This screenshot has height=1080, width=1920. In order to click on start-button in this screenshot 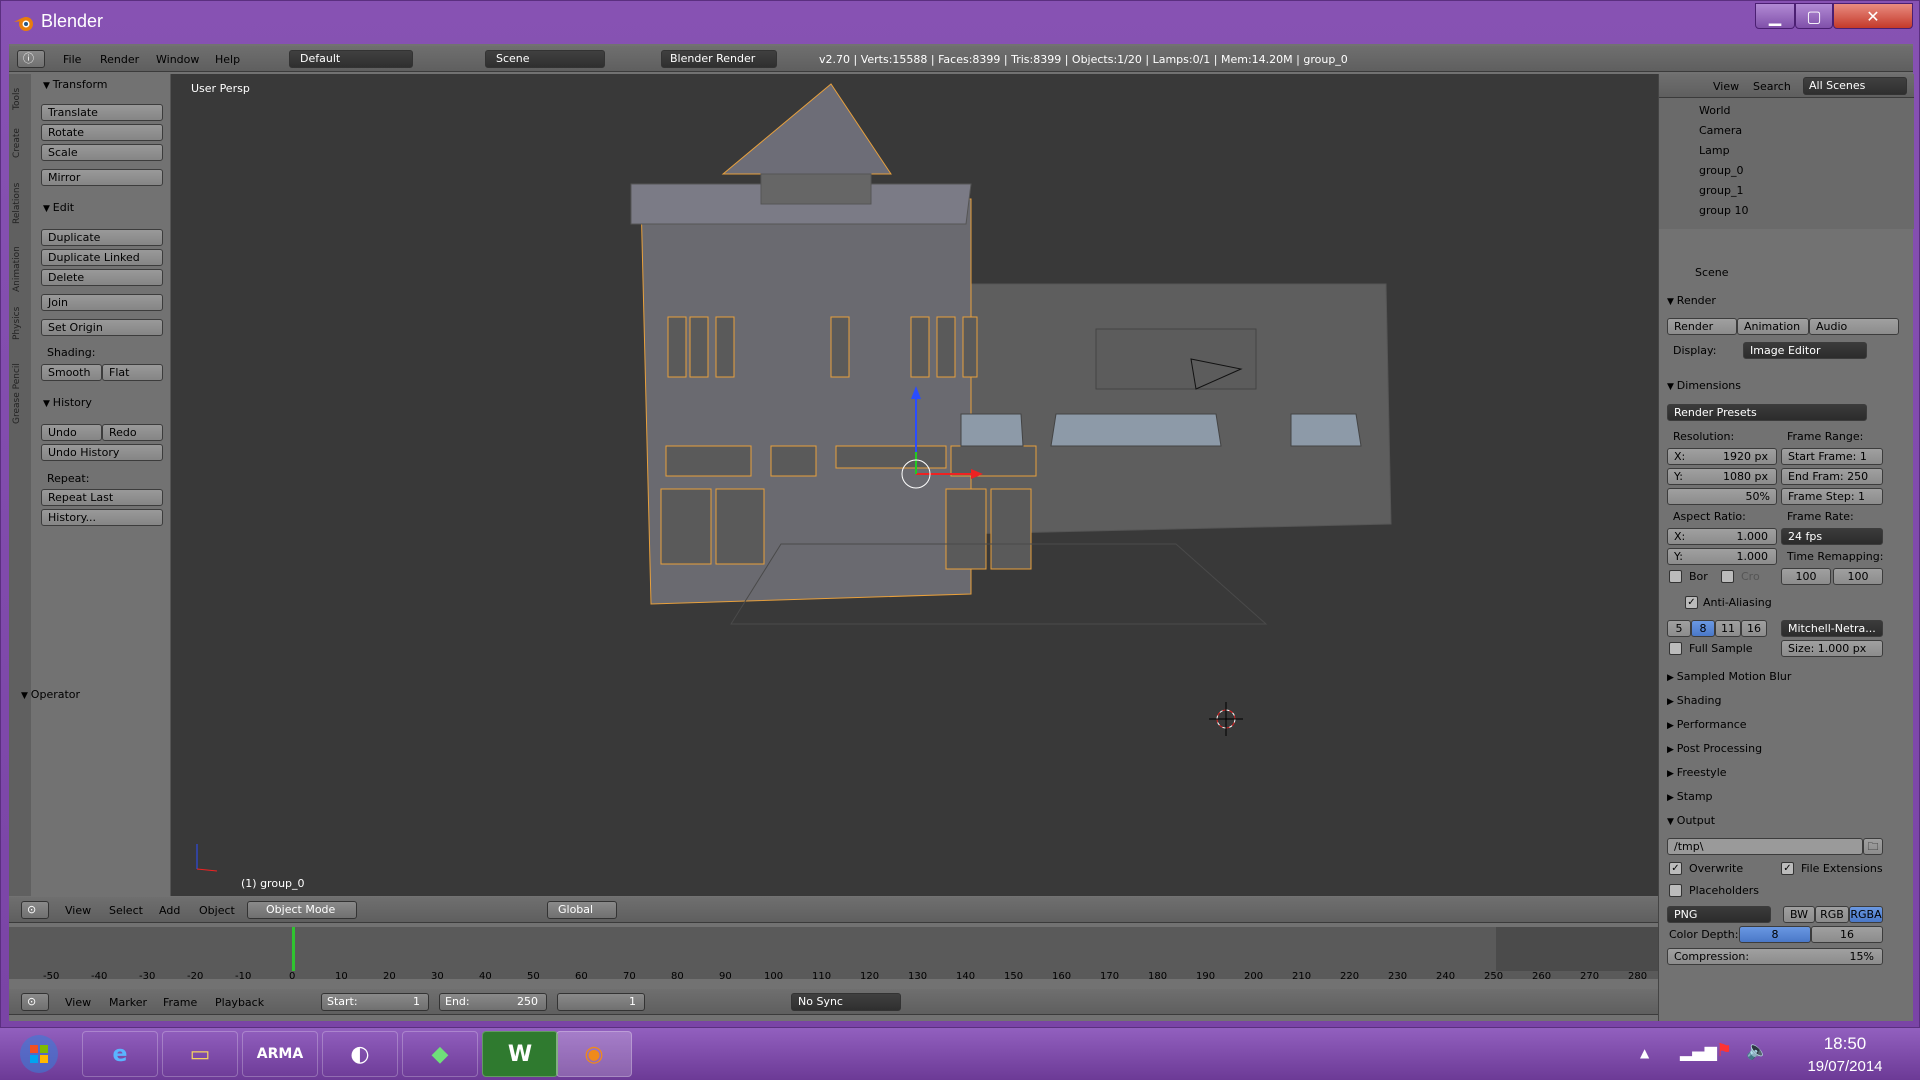, I will do `click(39, 1054)`.